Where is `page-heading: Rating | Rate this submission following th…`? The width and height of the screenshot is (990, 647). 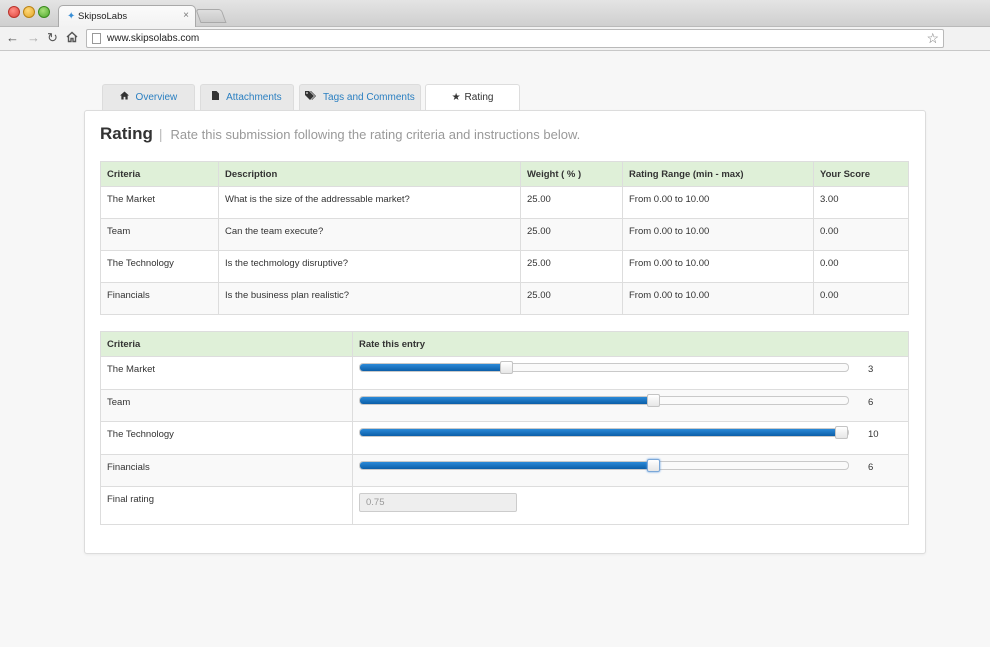
page-heading: Rating | Rate this submission following th… is located at coordinates (340, 134).